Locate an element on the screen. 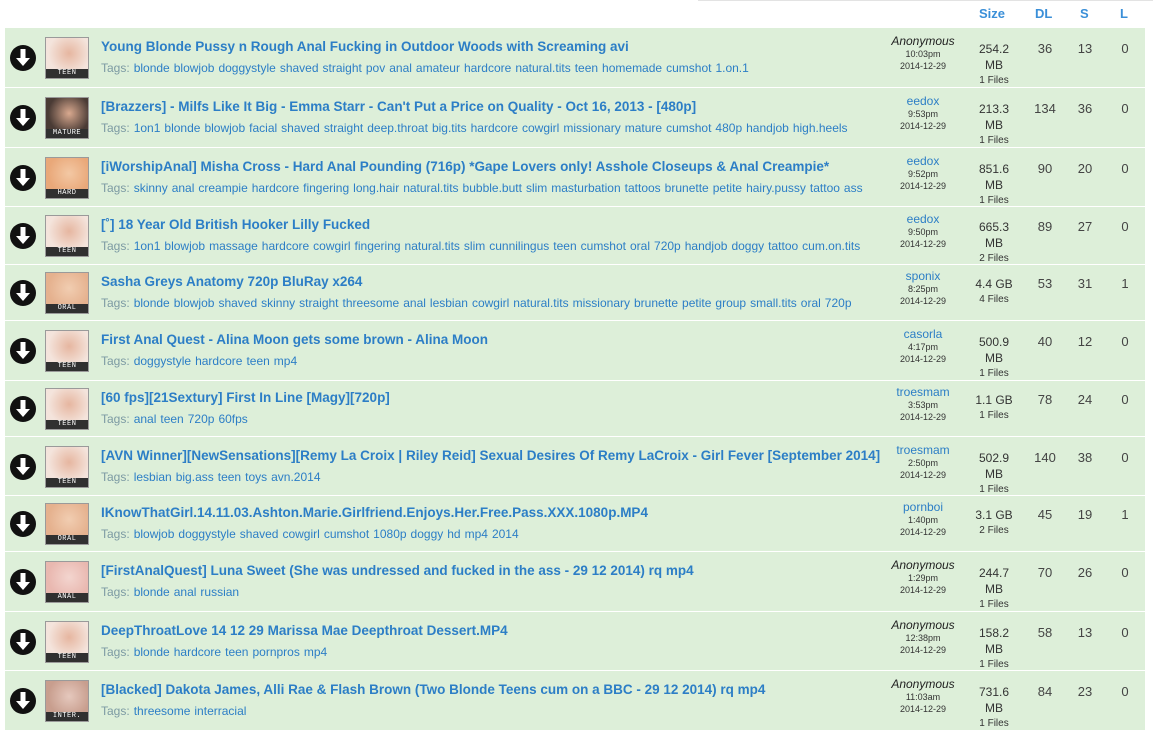  tag-link: group is located at coordinates (730, 303).